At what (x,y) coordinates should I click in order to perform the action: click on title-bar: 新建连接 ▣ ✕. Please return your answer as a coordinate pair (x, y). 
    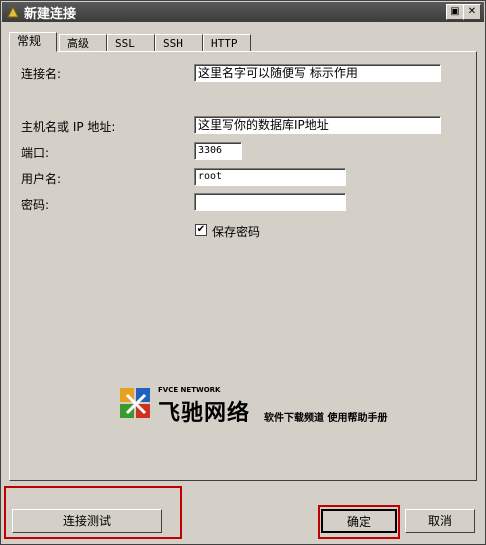
    Looking at the image, I should click on (243, 12).